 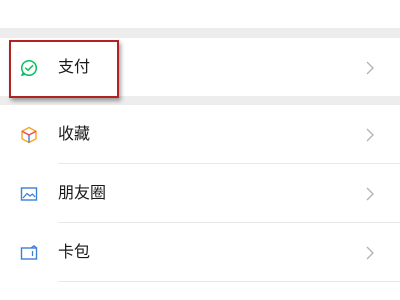 What do you see at coordinates (82, 192) in the screenshot?
I see `menu-item-moments-label: 朋友圈` at bounding box center [82, 192].